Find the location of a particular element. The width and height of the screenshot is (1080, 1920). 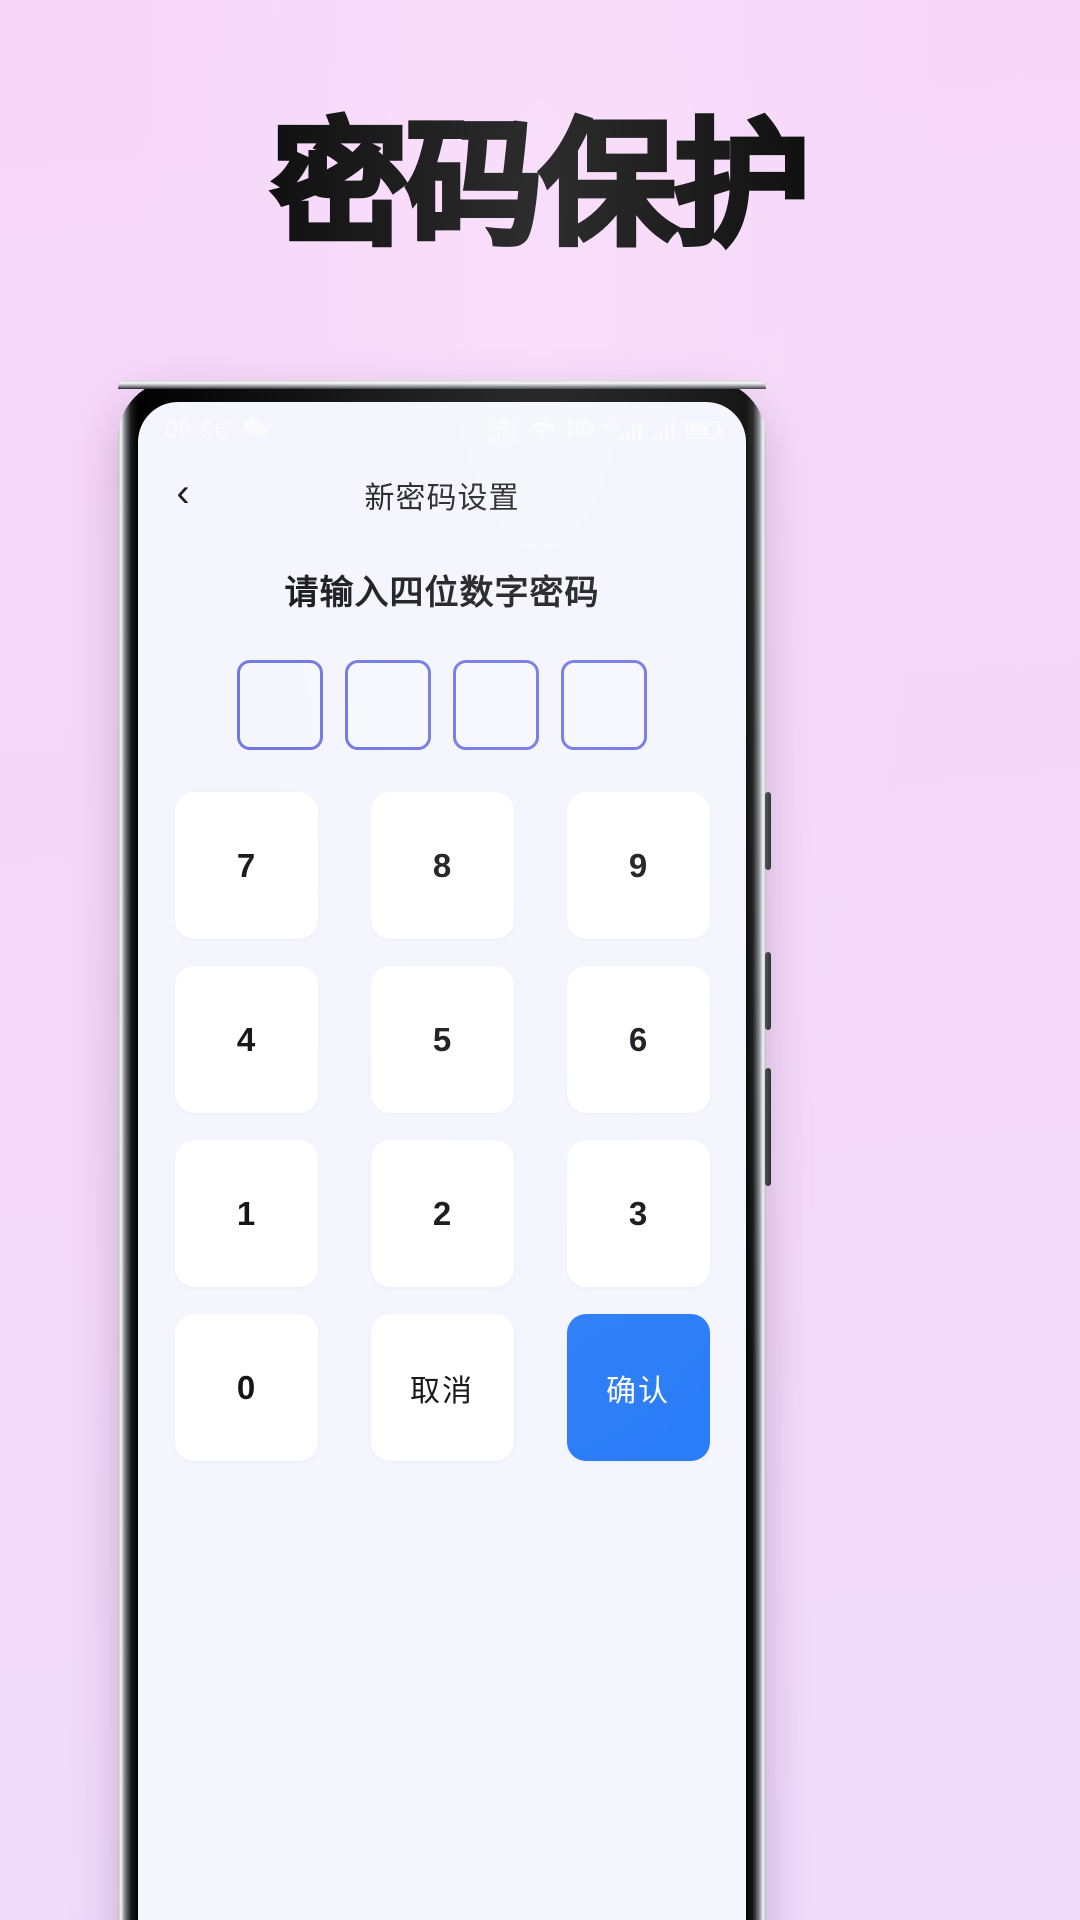

pin-input-row is located at coordinates (442, 705).